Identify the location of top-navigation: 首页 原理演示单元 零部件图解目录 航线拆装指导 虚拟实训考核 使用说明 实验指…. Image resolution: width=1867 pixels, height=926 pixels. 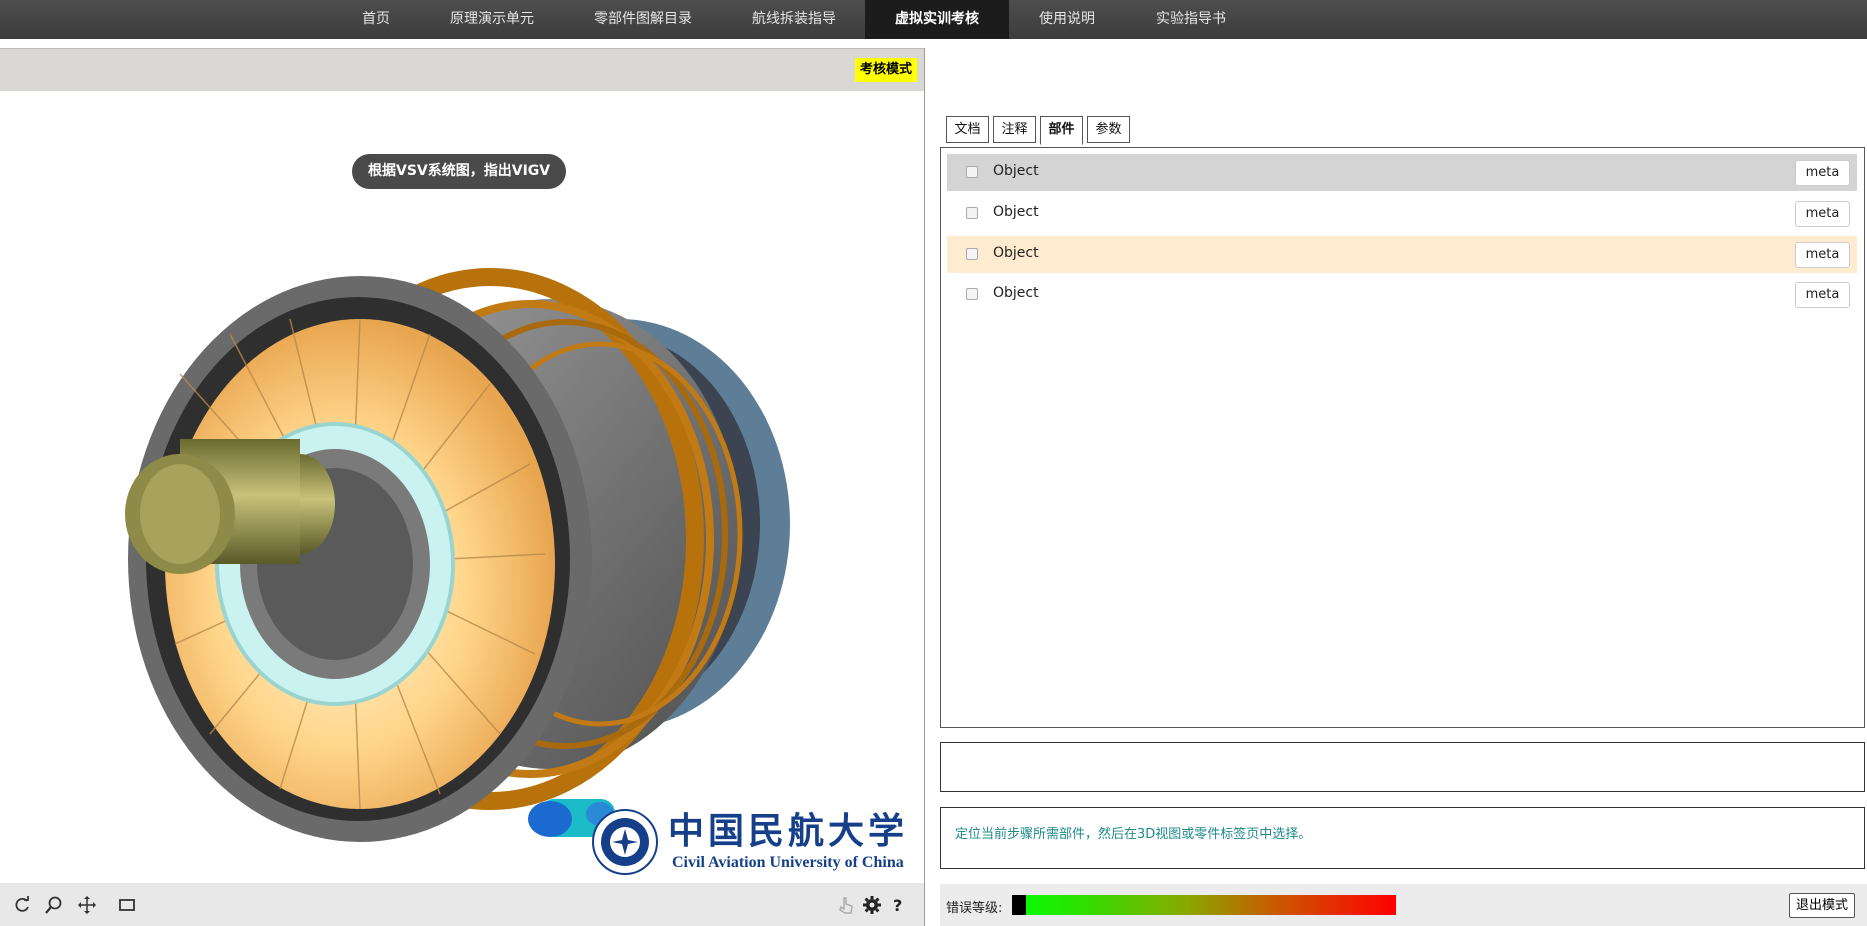
(933, 19).